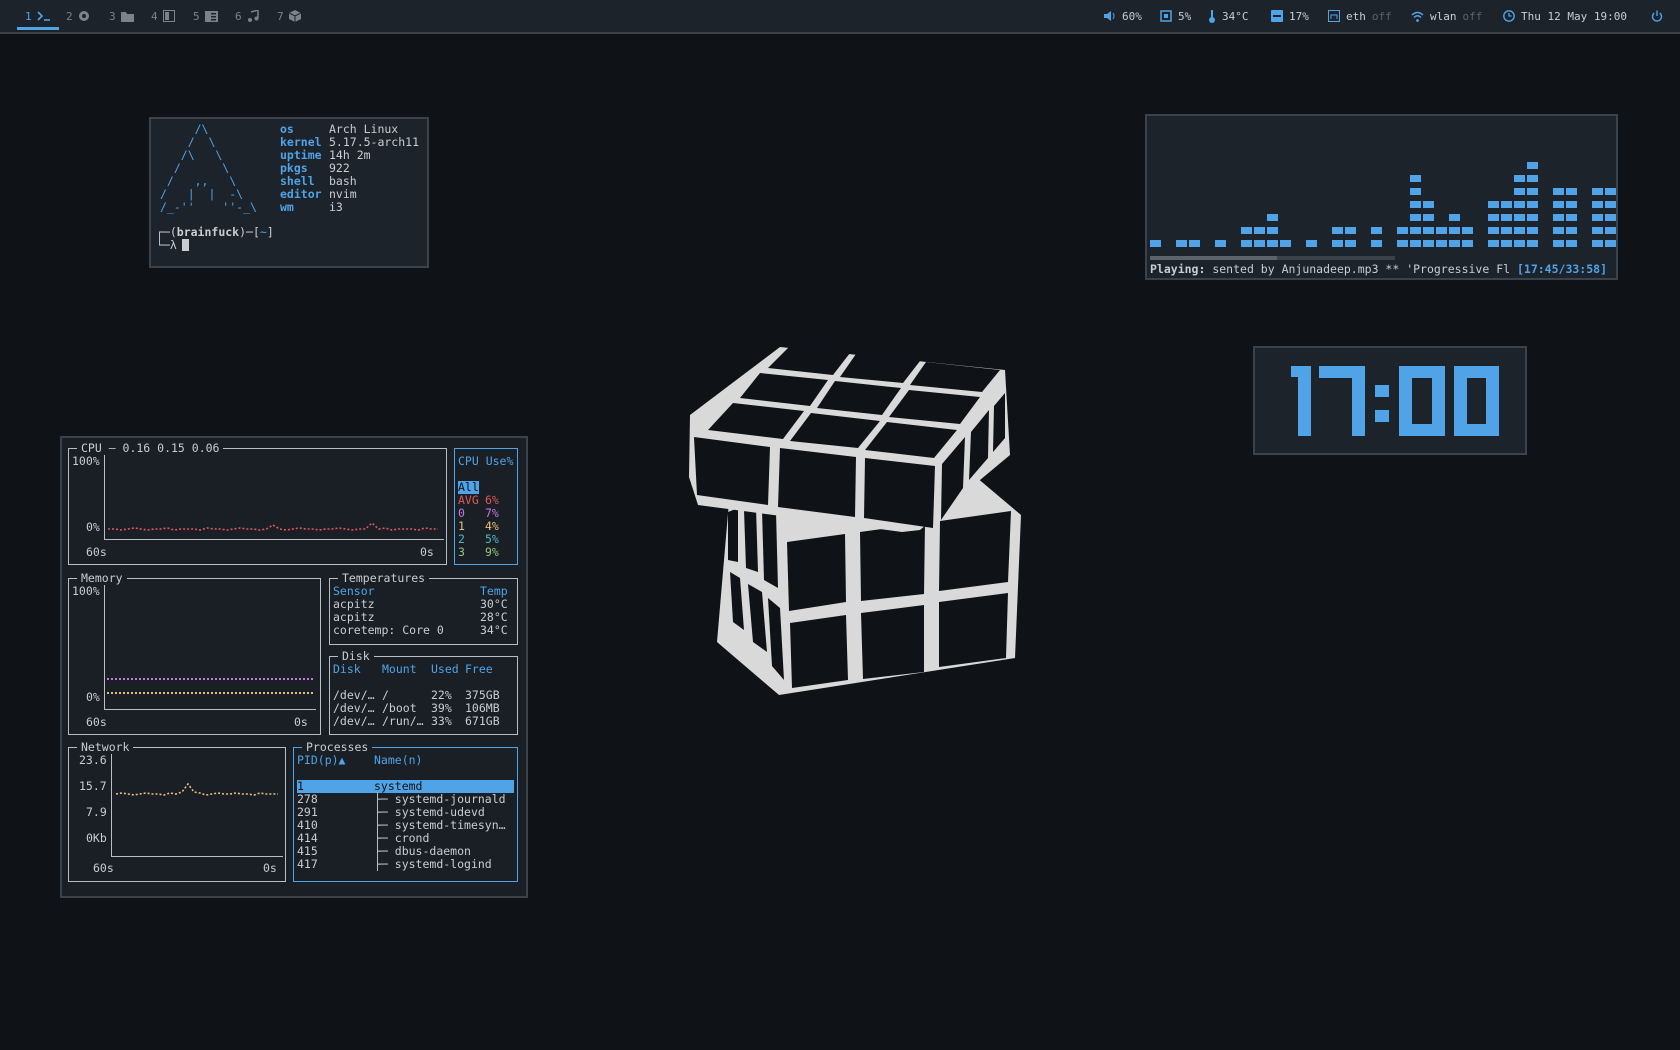 This screenshot has width=1680, height=1050. Describe the element at coordinates (211, 16) in the screenshot. I see `document-icon` at that location.